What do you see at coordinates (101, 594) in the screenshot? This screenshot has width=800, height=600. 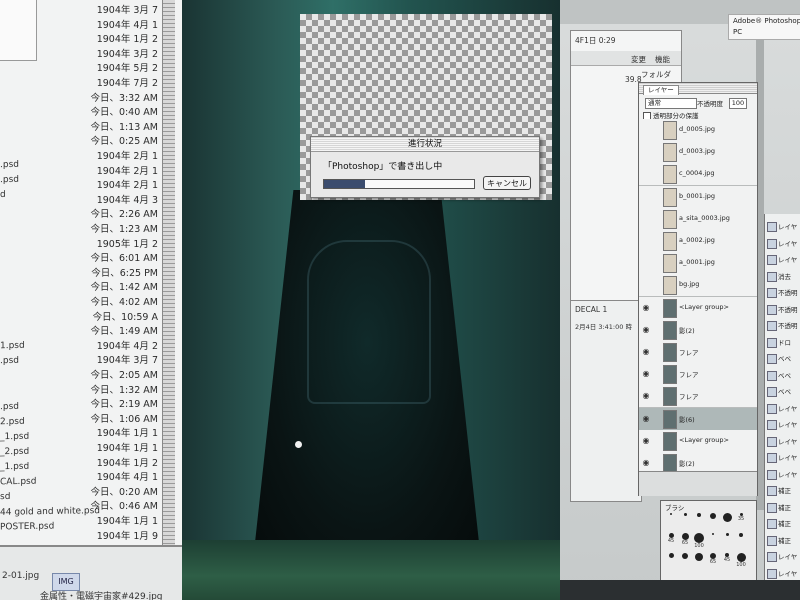 I see `finder-bottom-item: 金属性・電磁宇宙家#429.jpg` at bounding box center [101, 594].